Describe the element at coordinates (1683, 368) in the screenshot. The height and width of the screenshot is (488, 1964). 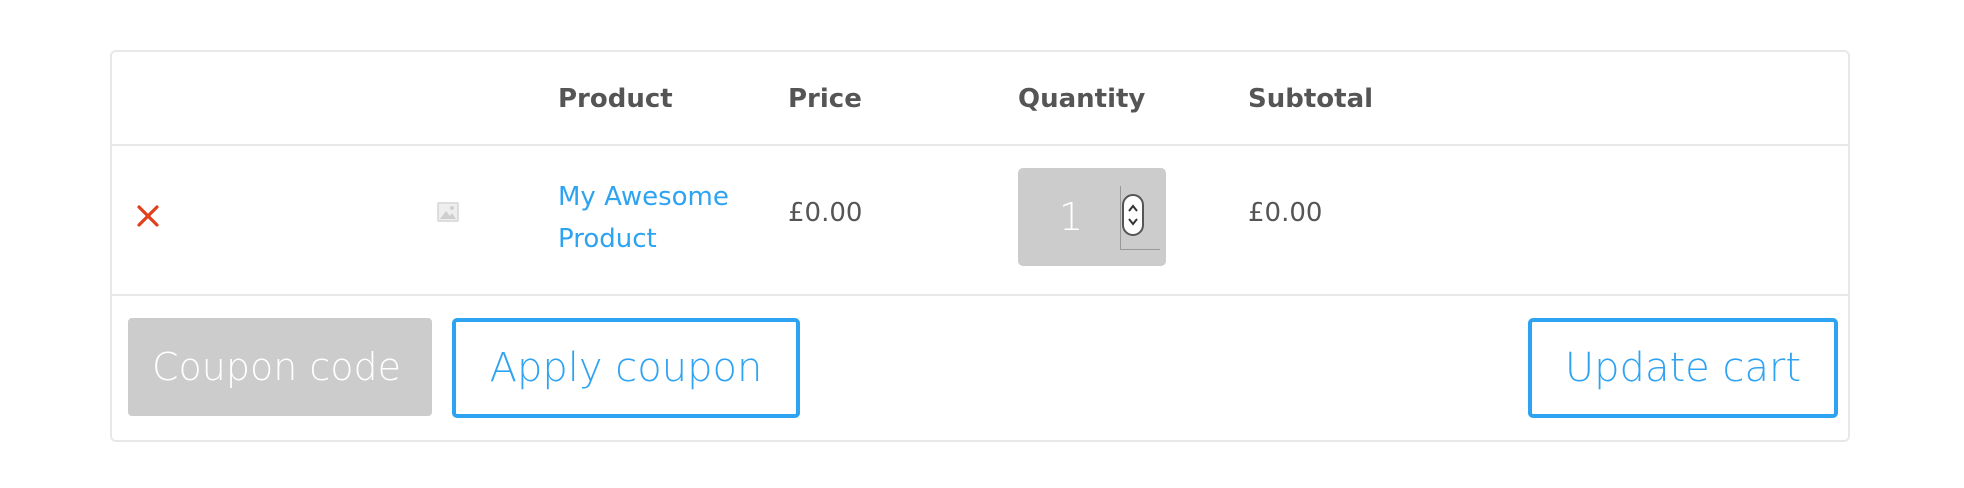
I see `update-cart-button: Update cart` at that location.